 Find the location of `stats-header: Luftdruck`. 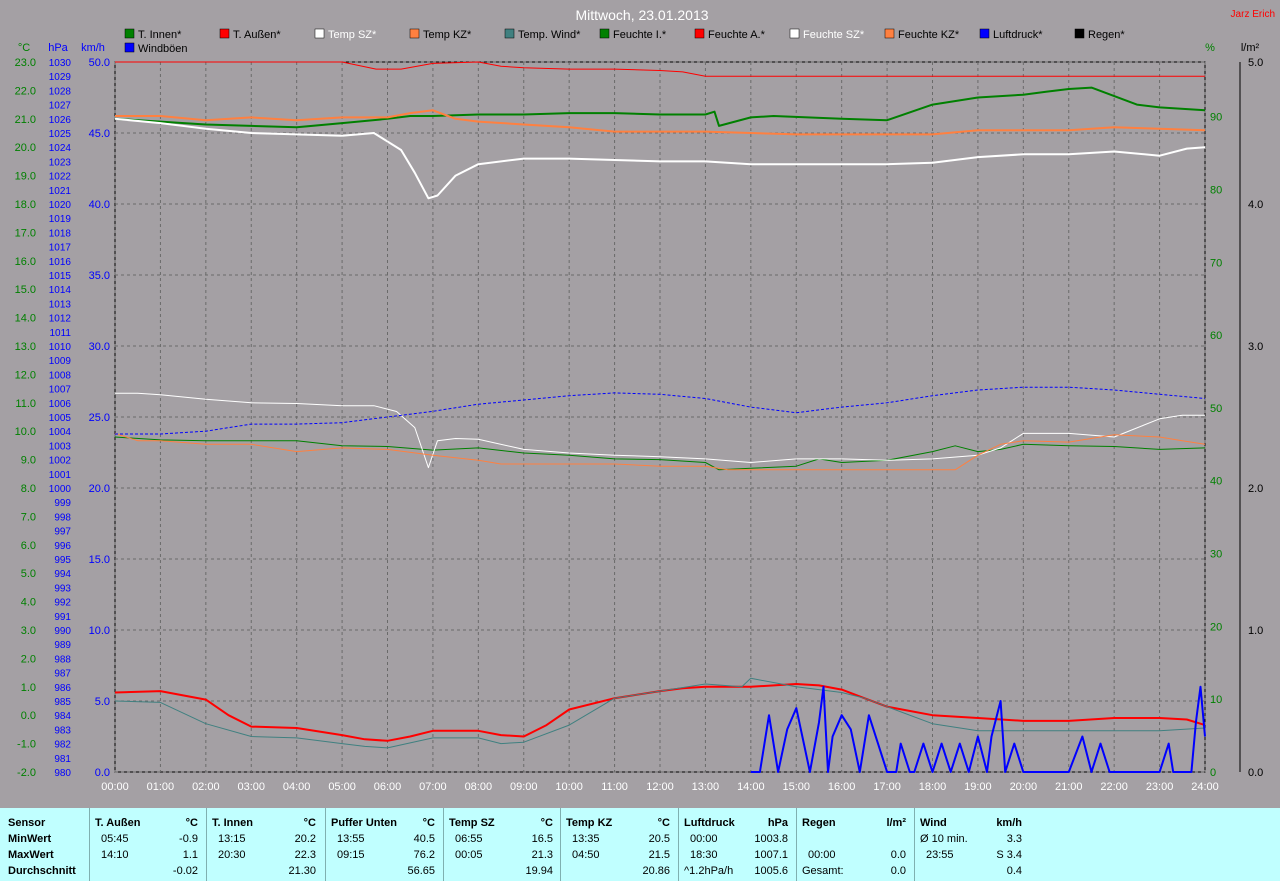

stats-header: Luftdruck is located at coordinates (709, 823).